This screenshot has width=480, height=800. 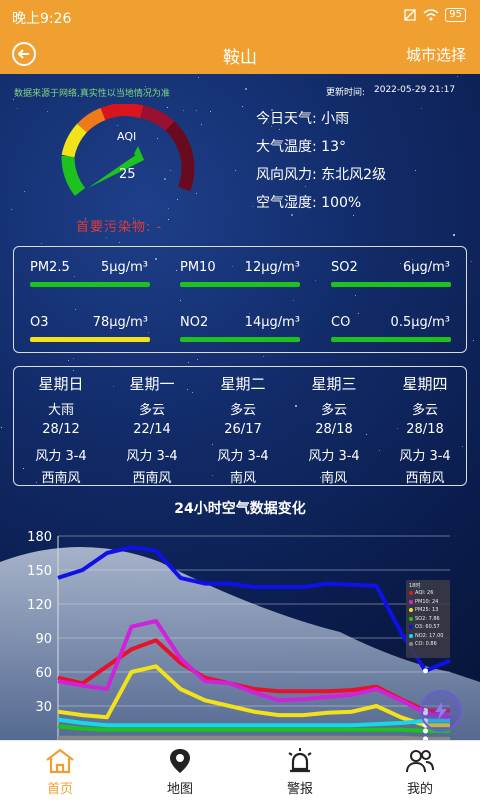 I want to click on y-tick-label: 60, so click(x=43, y=673).